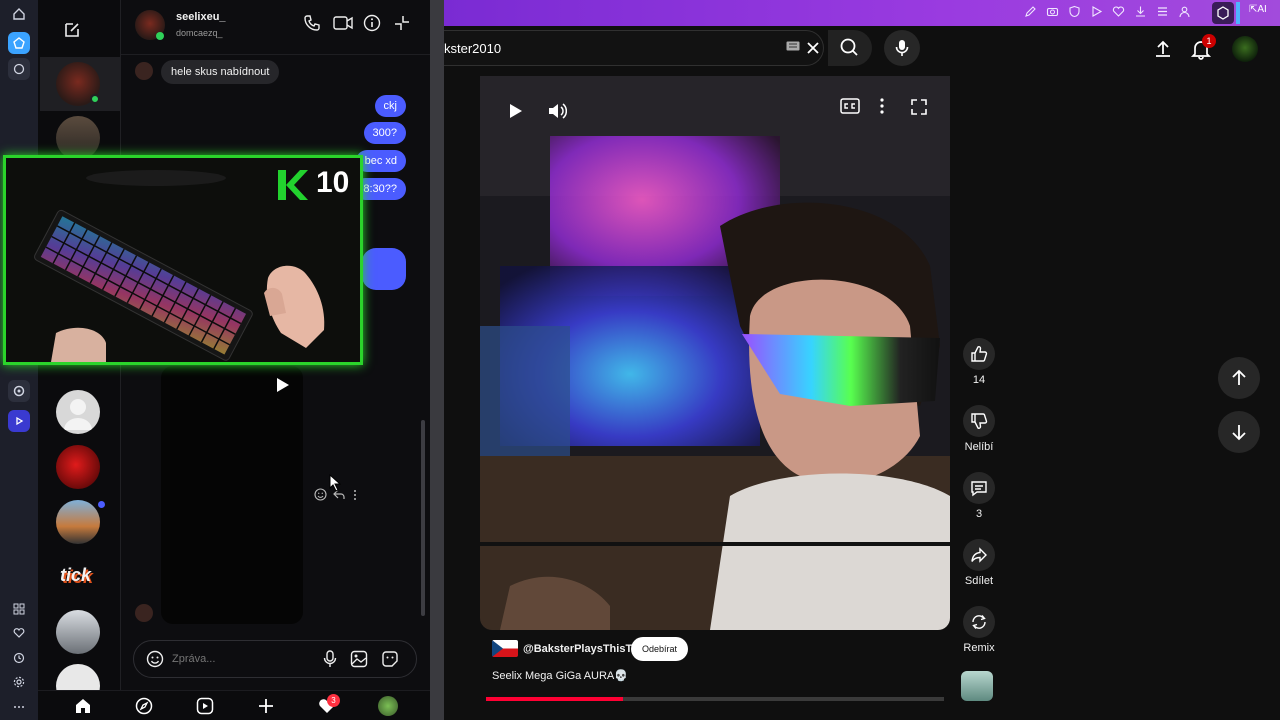  I want to click on microphone-icon, so click(330, 659).